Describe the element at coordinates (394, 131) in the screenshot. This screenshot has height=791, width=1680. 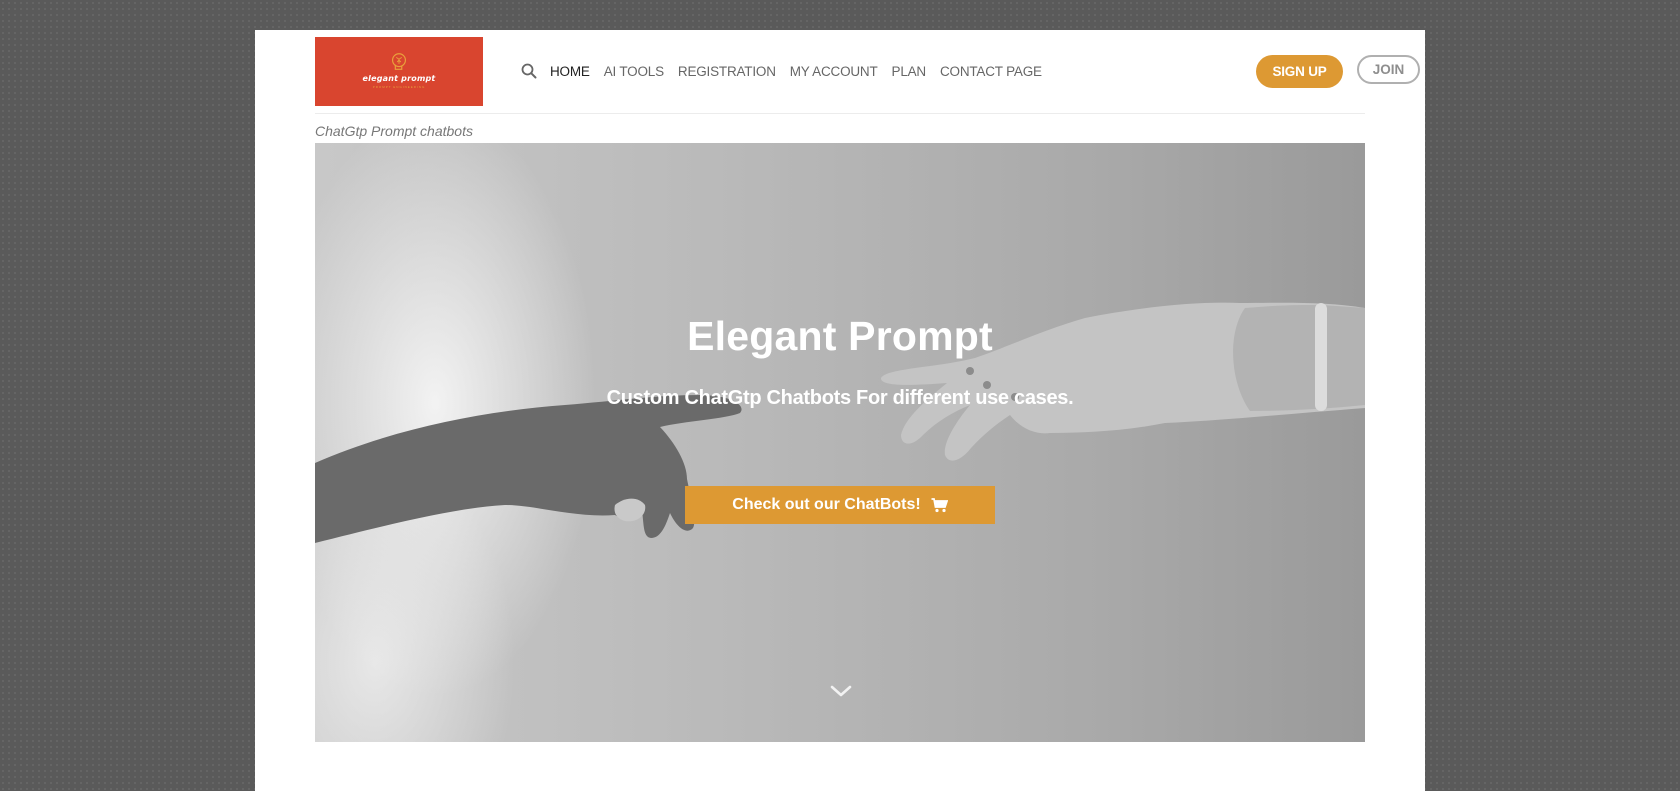
I see `page-caption: ChatGtp Prompt chatbots` at that location.